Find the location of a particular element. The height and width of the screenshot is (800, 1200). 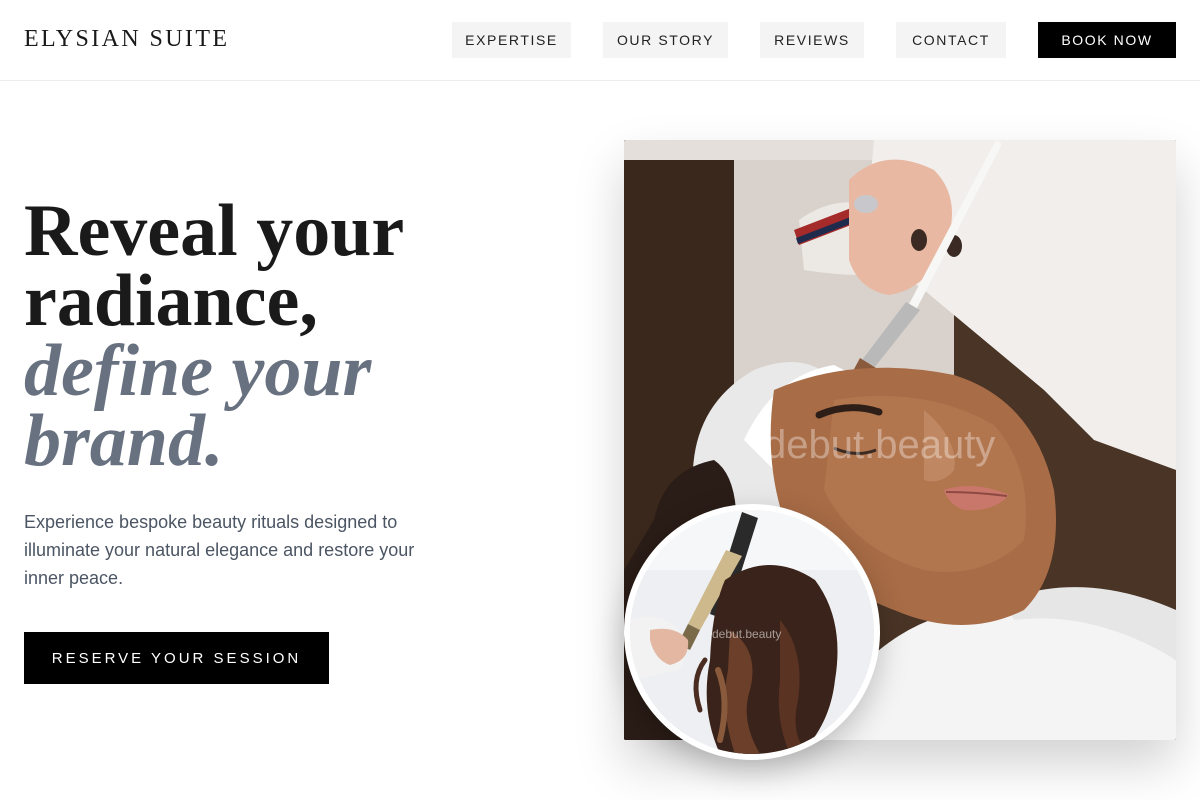

photo-watermark: debut.beauty is located at coordinates (879, 445).